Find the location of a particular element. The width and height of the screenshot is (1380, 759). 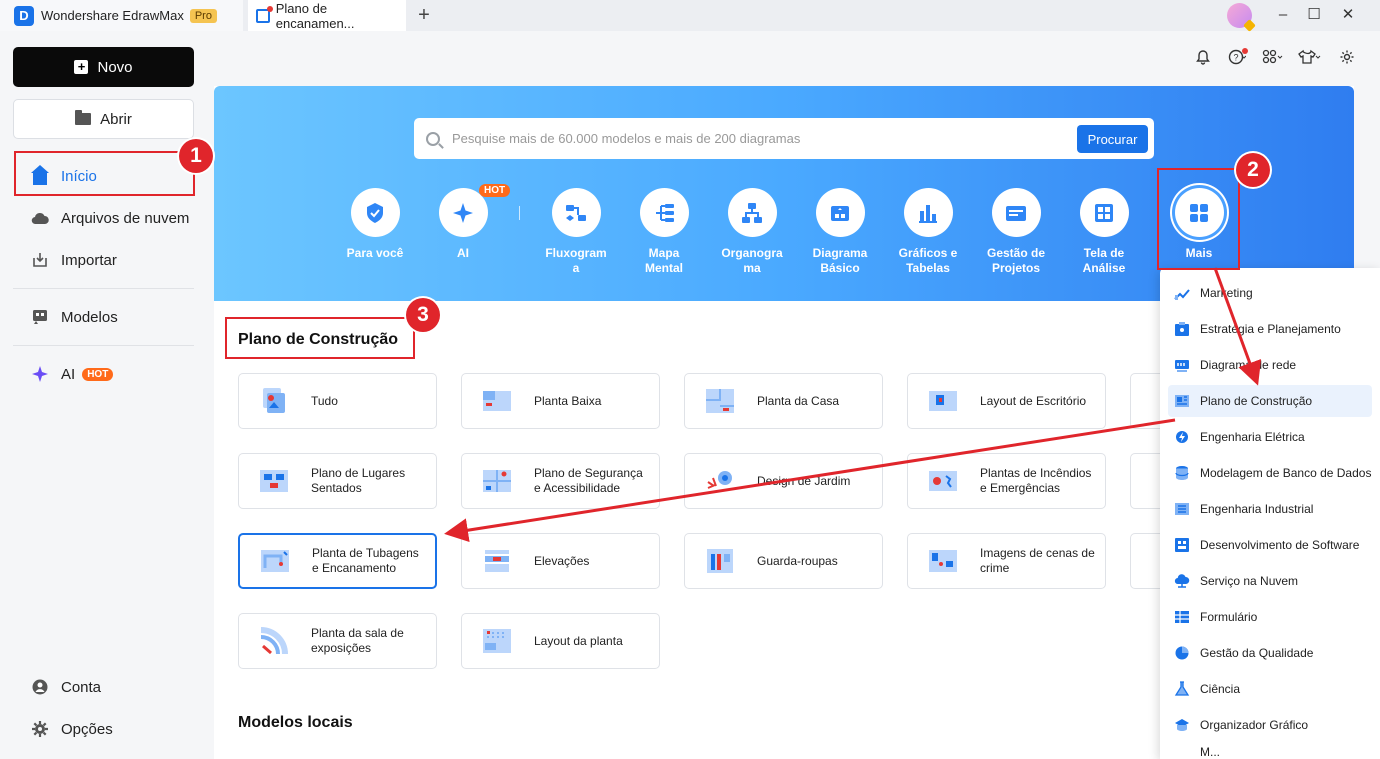

apps-icon is located at coordinates (1273, 59).